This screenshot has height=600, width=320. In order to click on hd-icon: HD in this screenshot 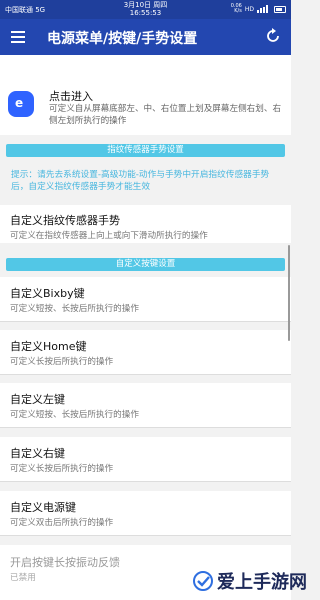, I will do `click(249, 9)`.